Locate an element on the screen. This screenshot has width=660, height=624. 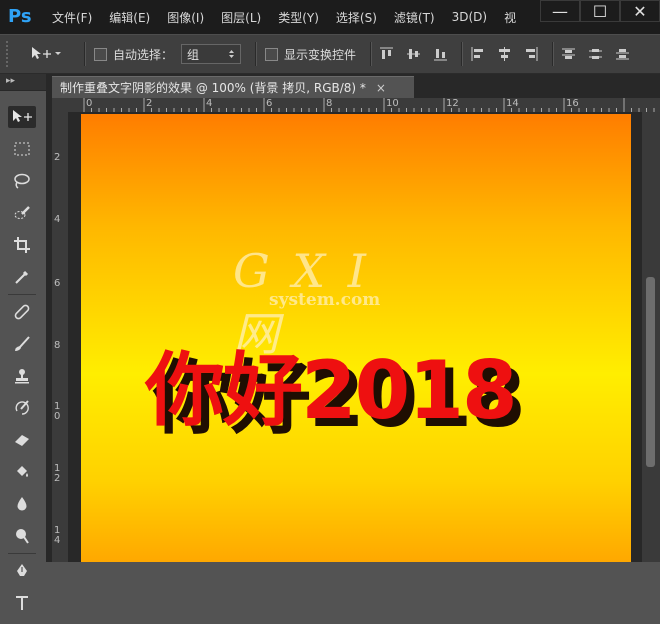
close-tab-icon: × is located at coordinates (381, 88).